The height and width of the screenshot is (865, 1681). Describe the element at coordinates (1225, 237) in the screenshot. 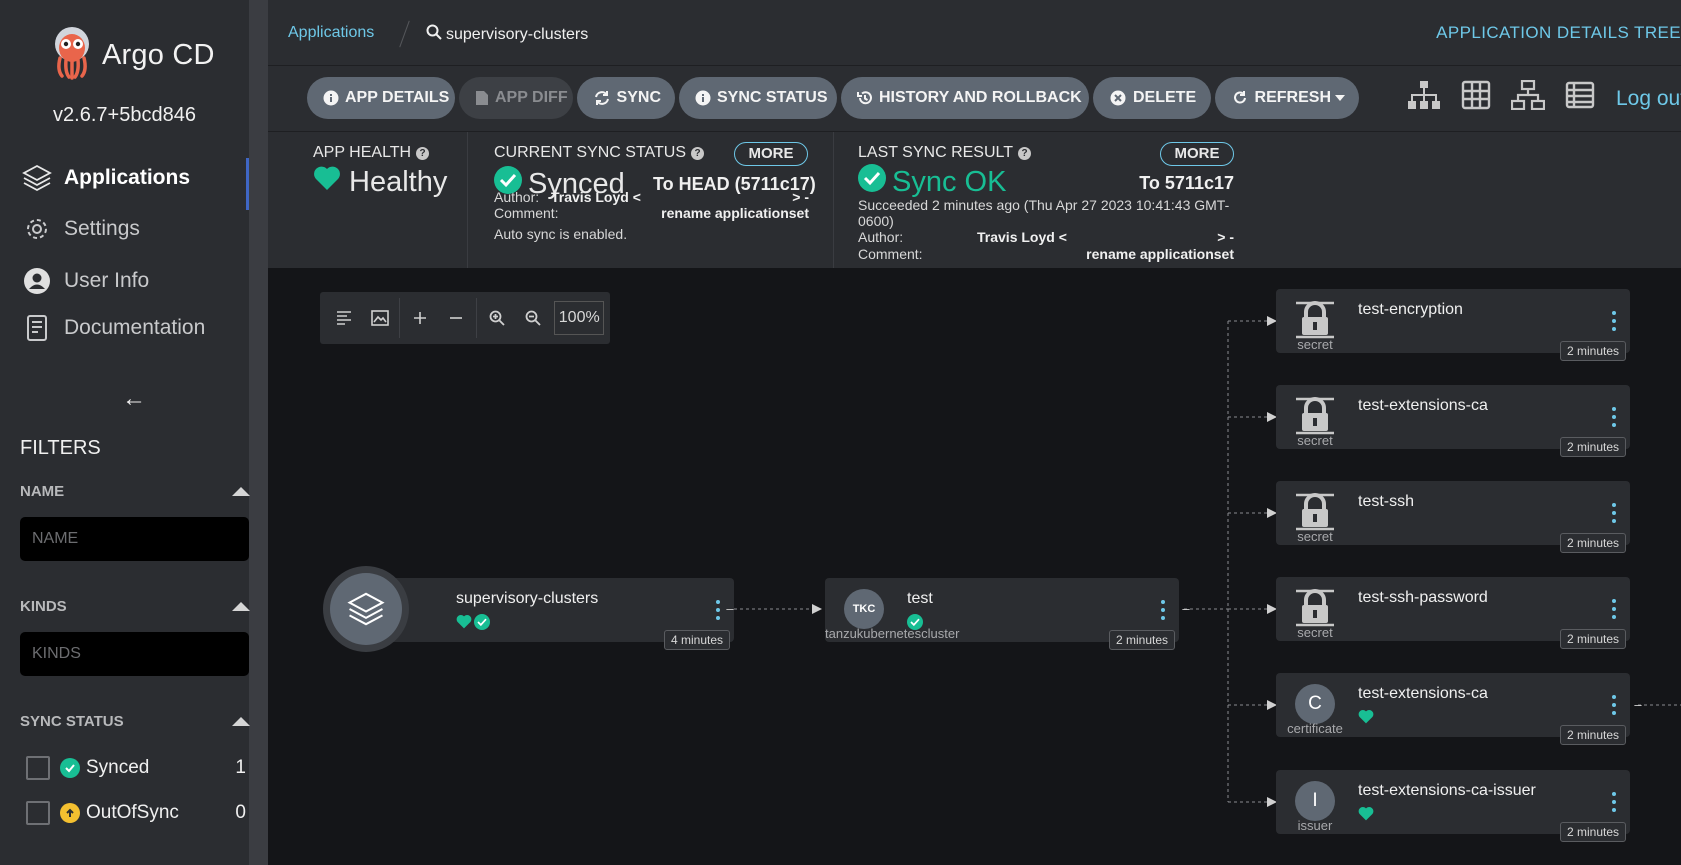

I see `last-sync-author-tail: > -` at that location.